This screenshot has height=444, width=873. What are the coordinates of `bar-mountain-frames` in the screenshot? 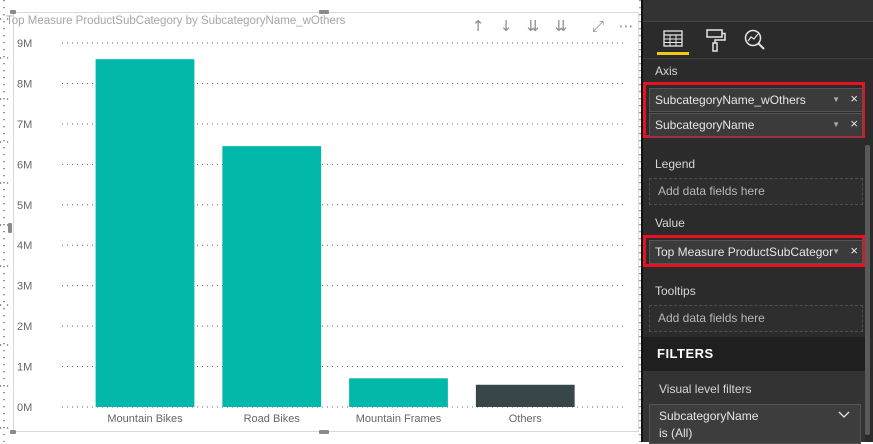 It's located at (398, 392).